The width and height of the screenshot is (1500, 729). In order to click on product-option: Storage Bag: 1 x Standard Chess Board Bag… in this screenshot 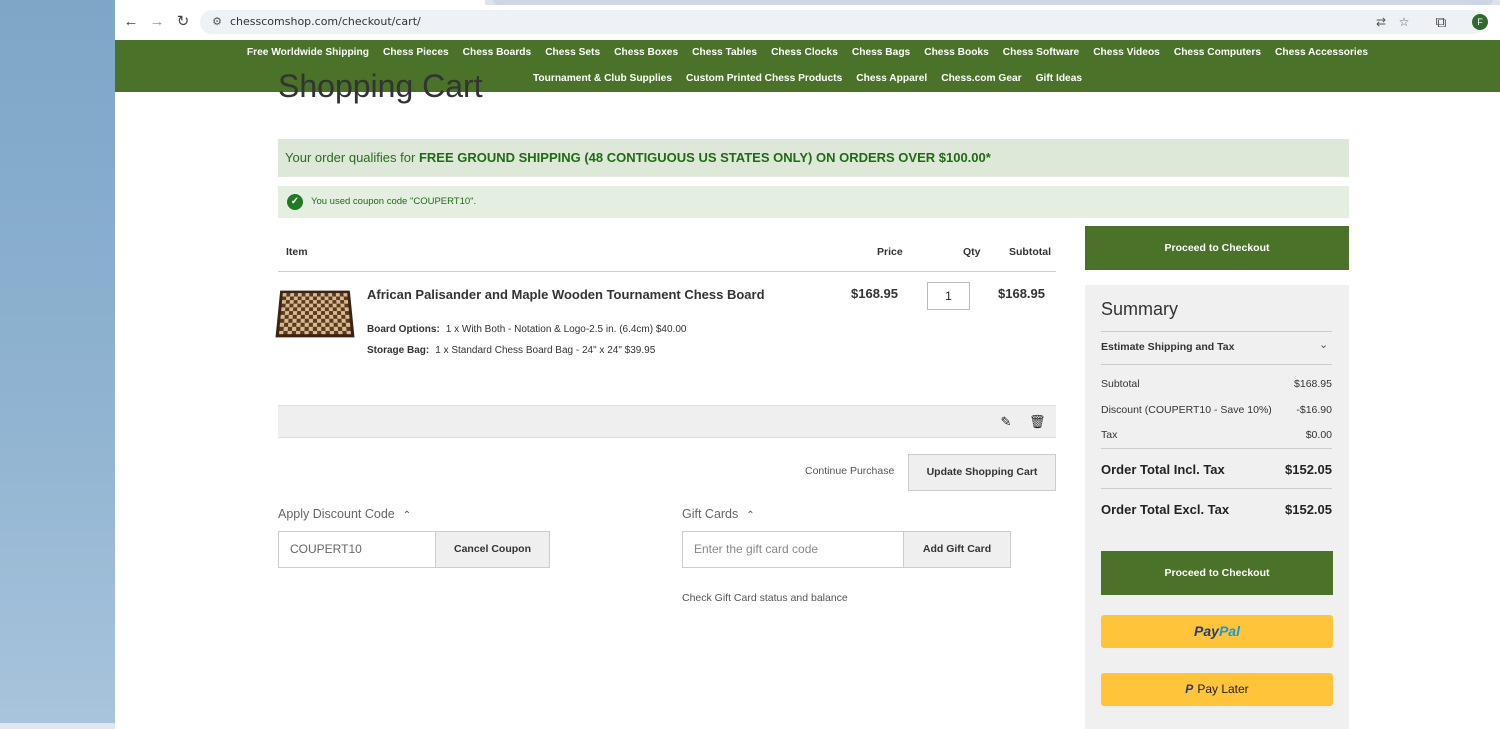, I will do `click(511, 350)`.